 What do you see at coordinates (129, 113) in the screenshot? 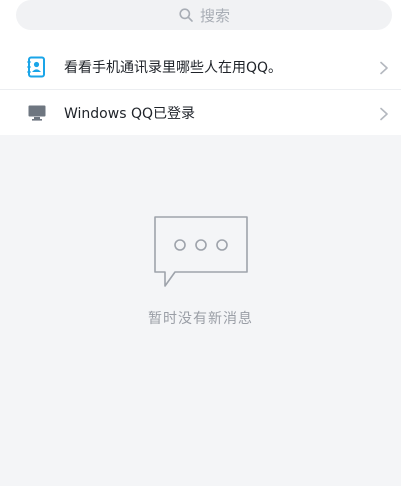
I see `list-item-label: Windows QQ已登录` at bounding box center [129, 113].